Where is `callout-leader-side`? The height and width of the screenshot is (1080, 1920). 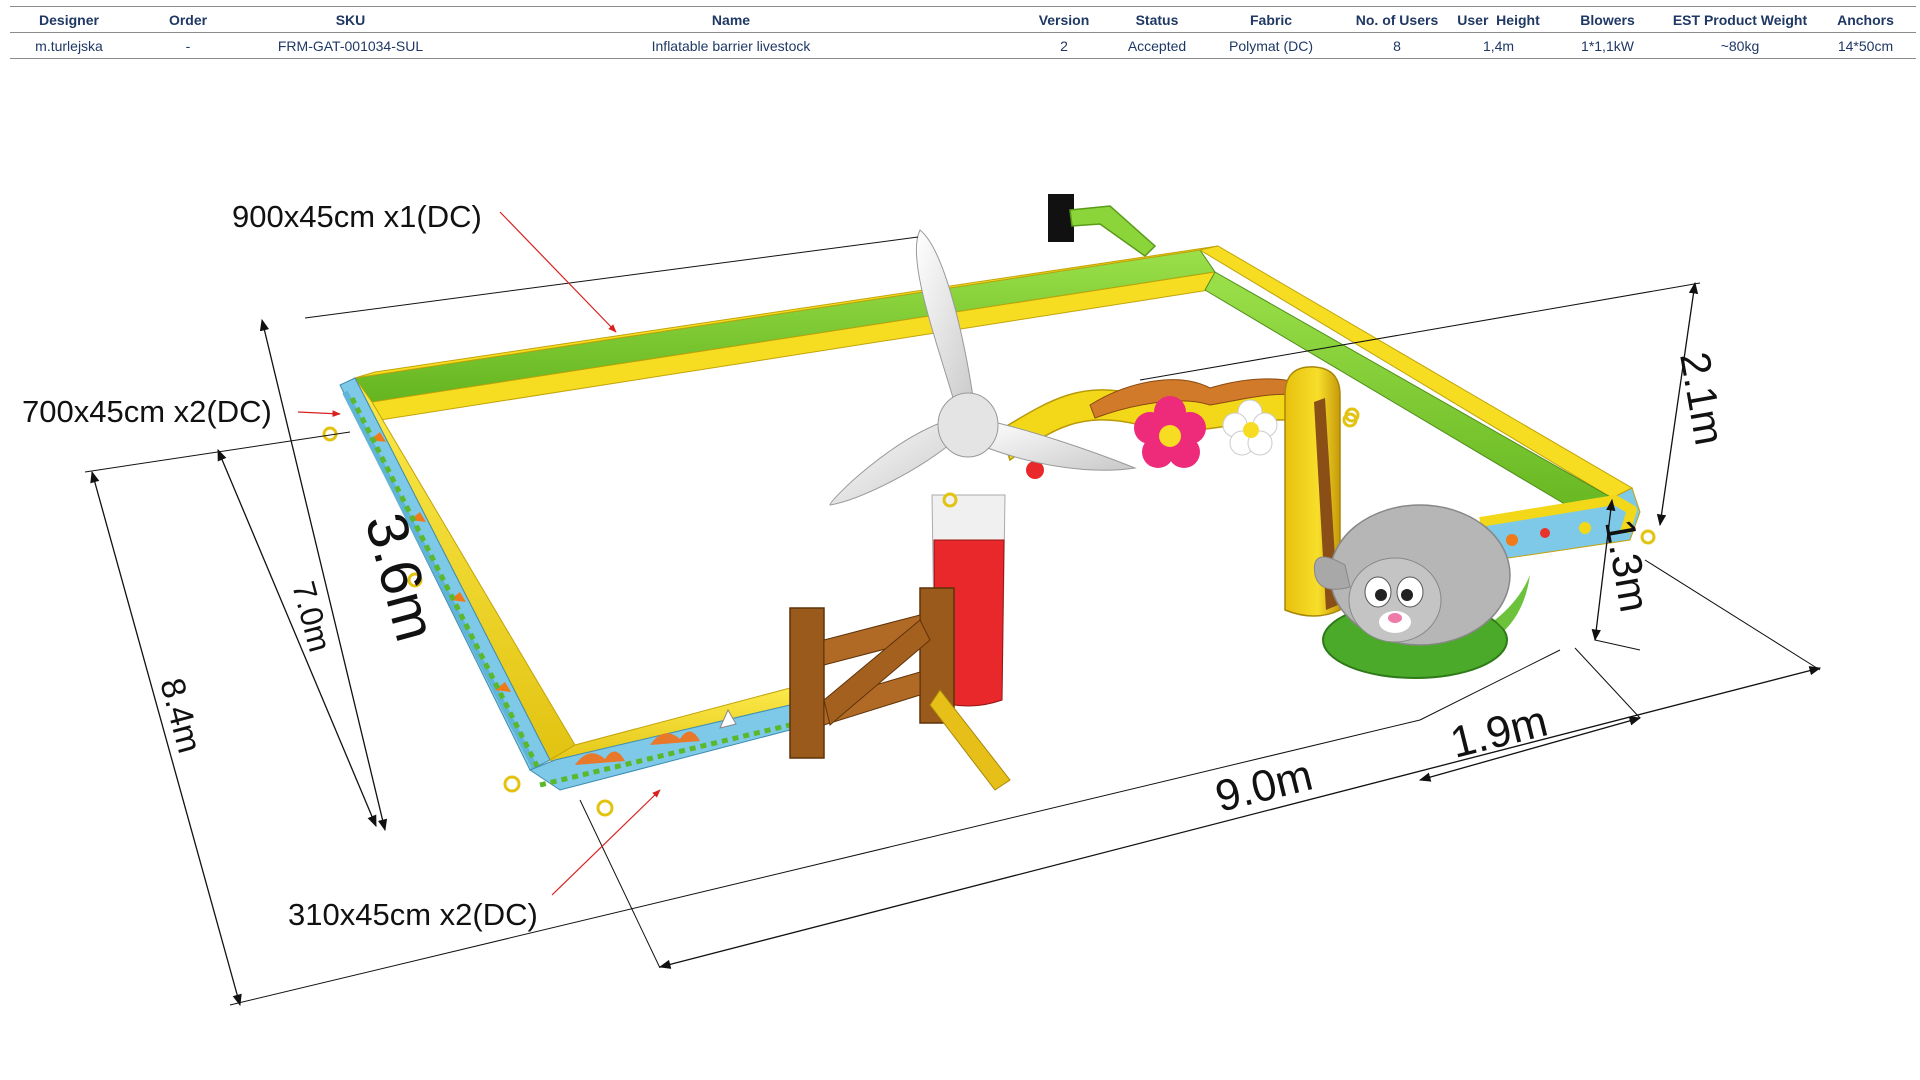
callout-leader-side is located at coordinates (319, 413).